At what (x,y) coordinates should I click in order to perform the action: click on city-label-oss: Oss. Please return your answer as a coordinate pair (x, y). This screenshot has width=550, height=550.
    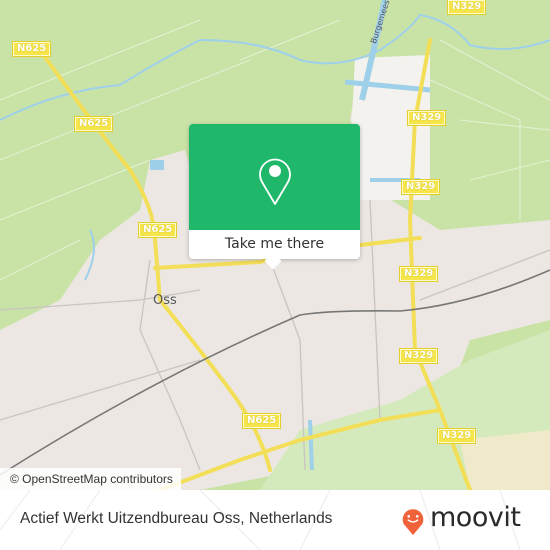
    Looking at the image, I should click on (165, 300).